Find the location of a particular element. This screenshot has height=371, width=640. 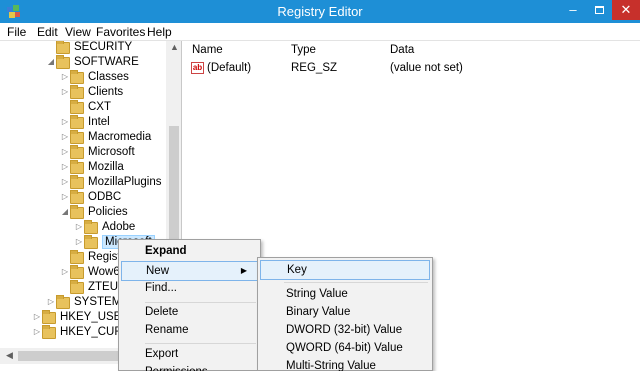

submenu-item-dword-value: DWORD (32-bit) Value is located at coordinates (345, 331).